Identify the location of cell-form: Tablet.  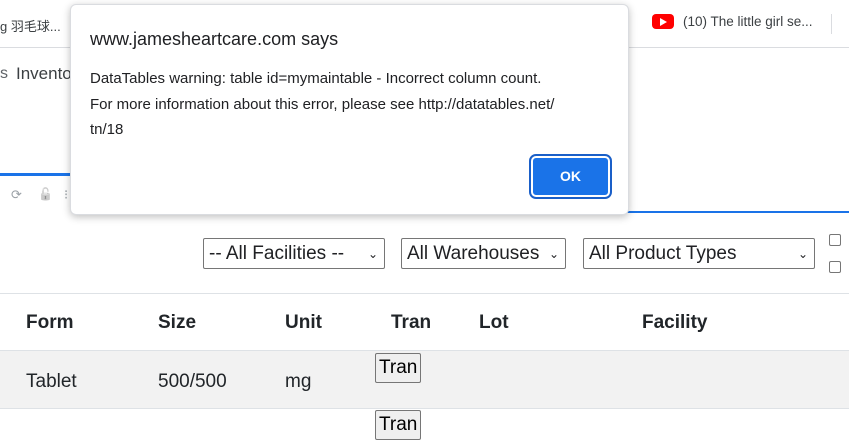
(51, 381).